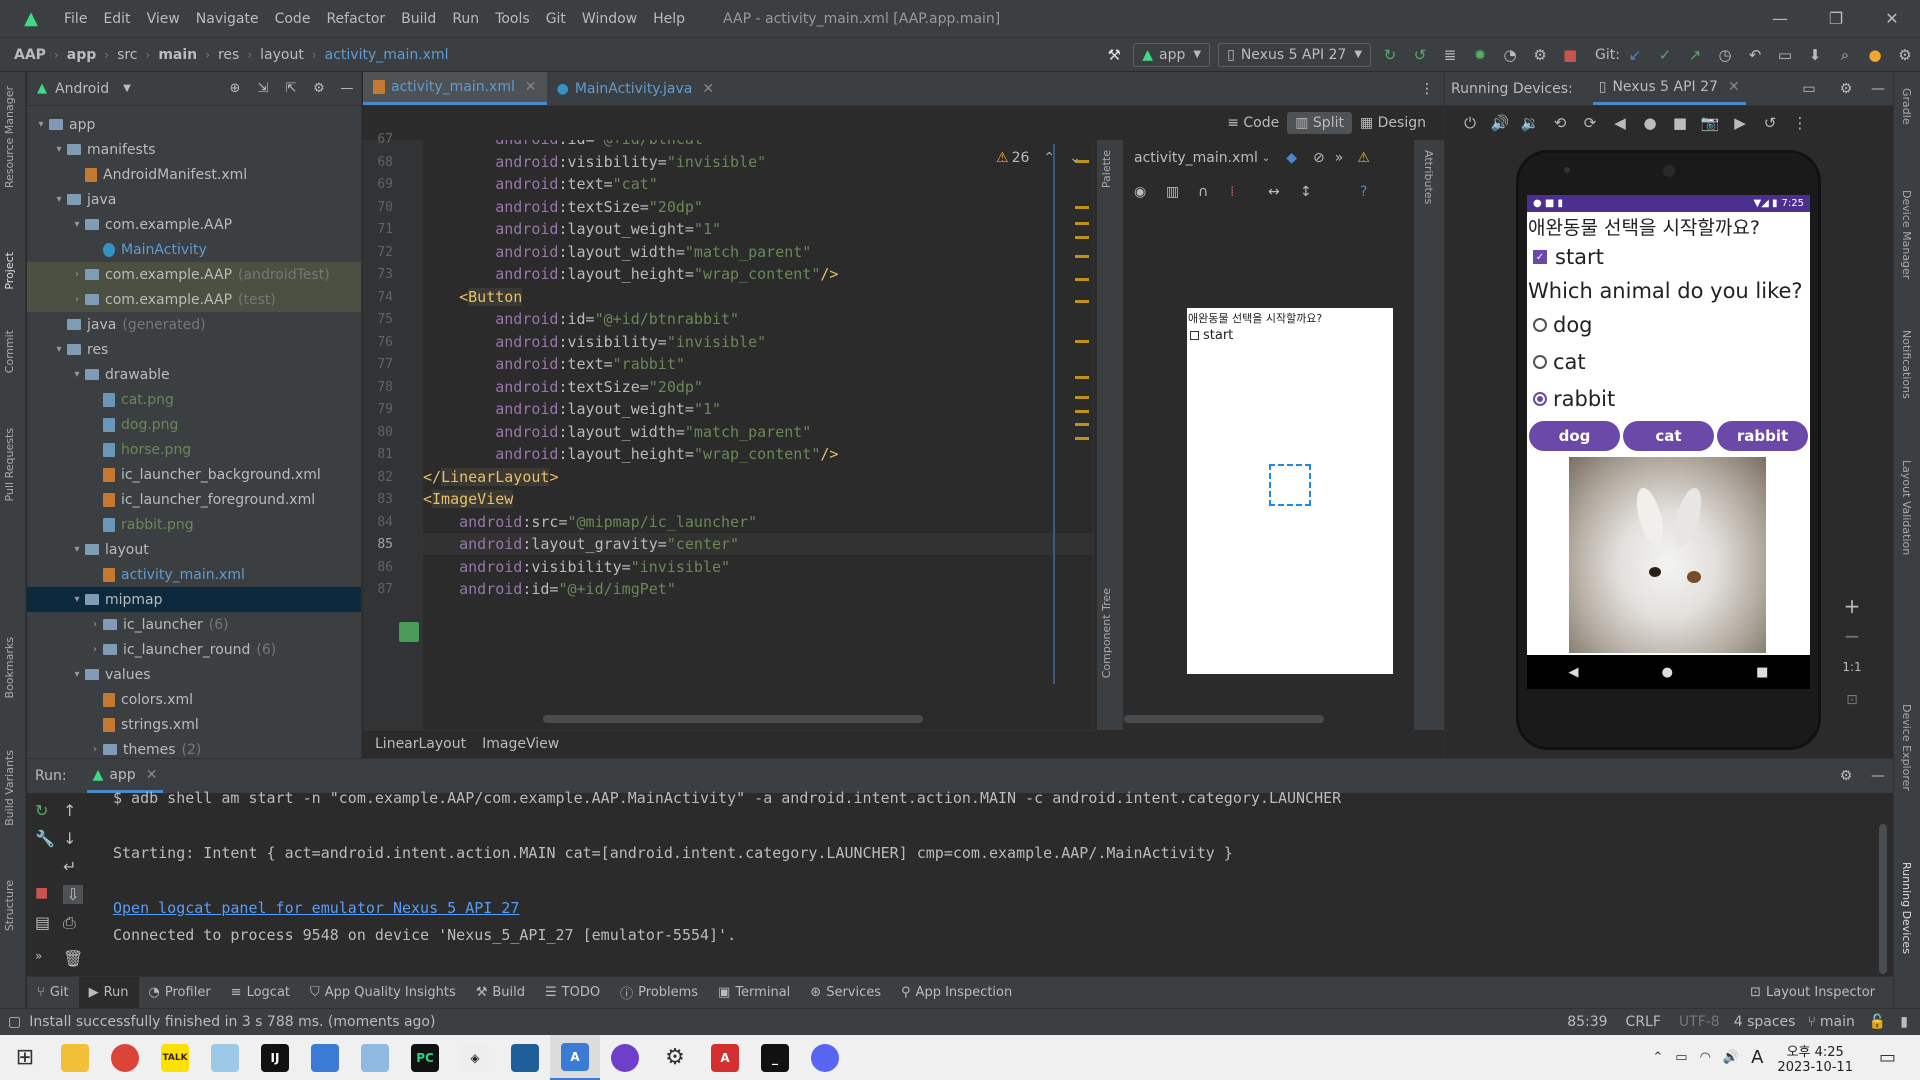 The image size is (1920, 1080). What do you see at coordinates (30, 55) in the screenshot?
I see `breadcrumb-item: AAP` at bounding box center [30, 55].